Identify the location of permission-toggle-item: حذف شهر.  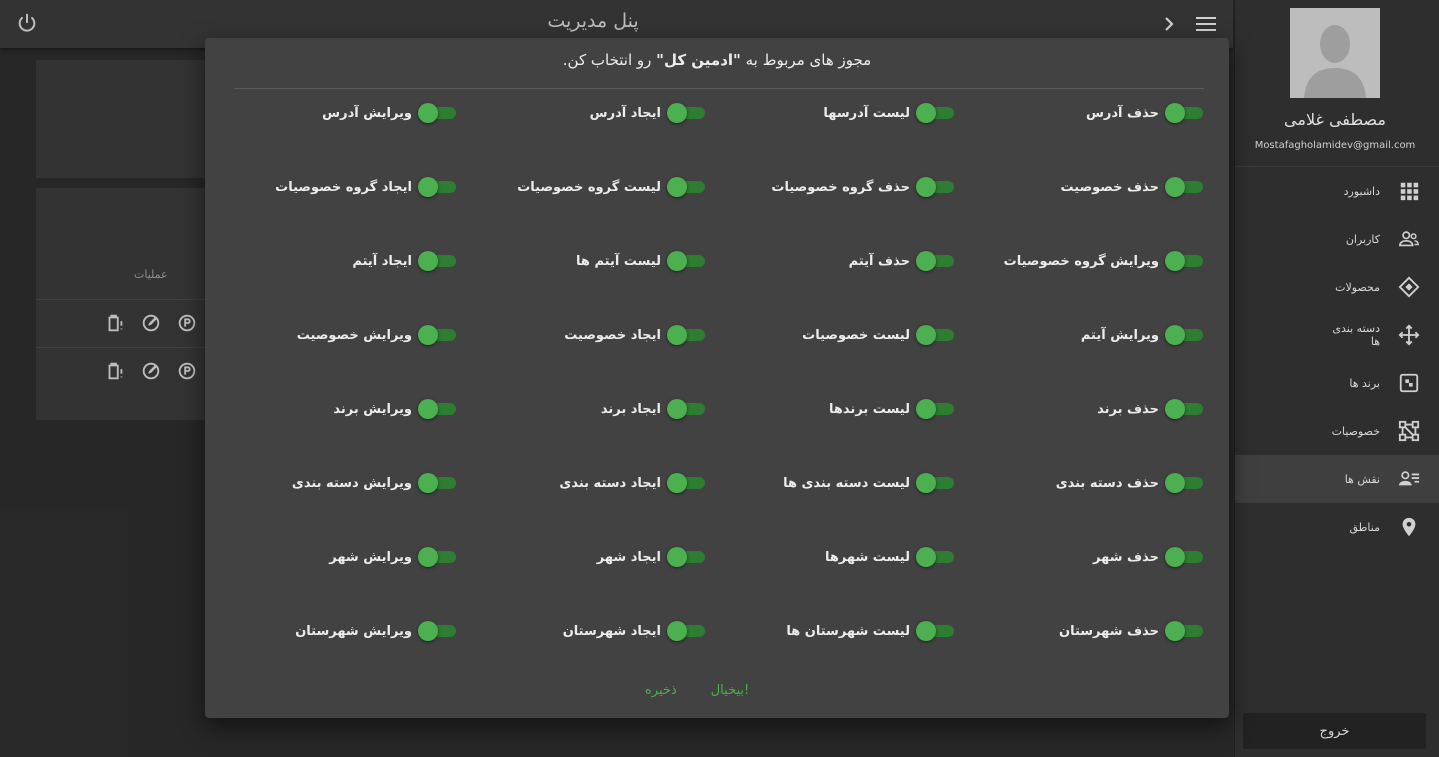
(1148, 557).